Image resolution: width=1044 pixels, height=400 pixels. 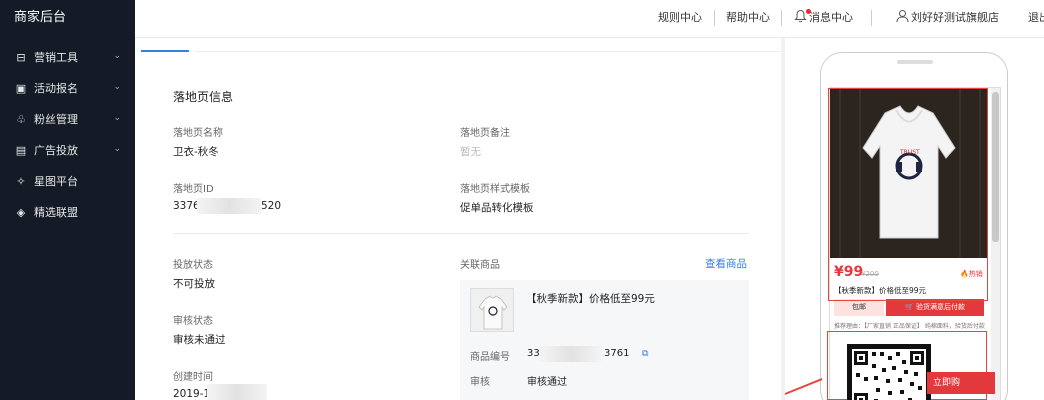 I want to click on message-center-link: 消息中心, so click(x=823, y=19).